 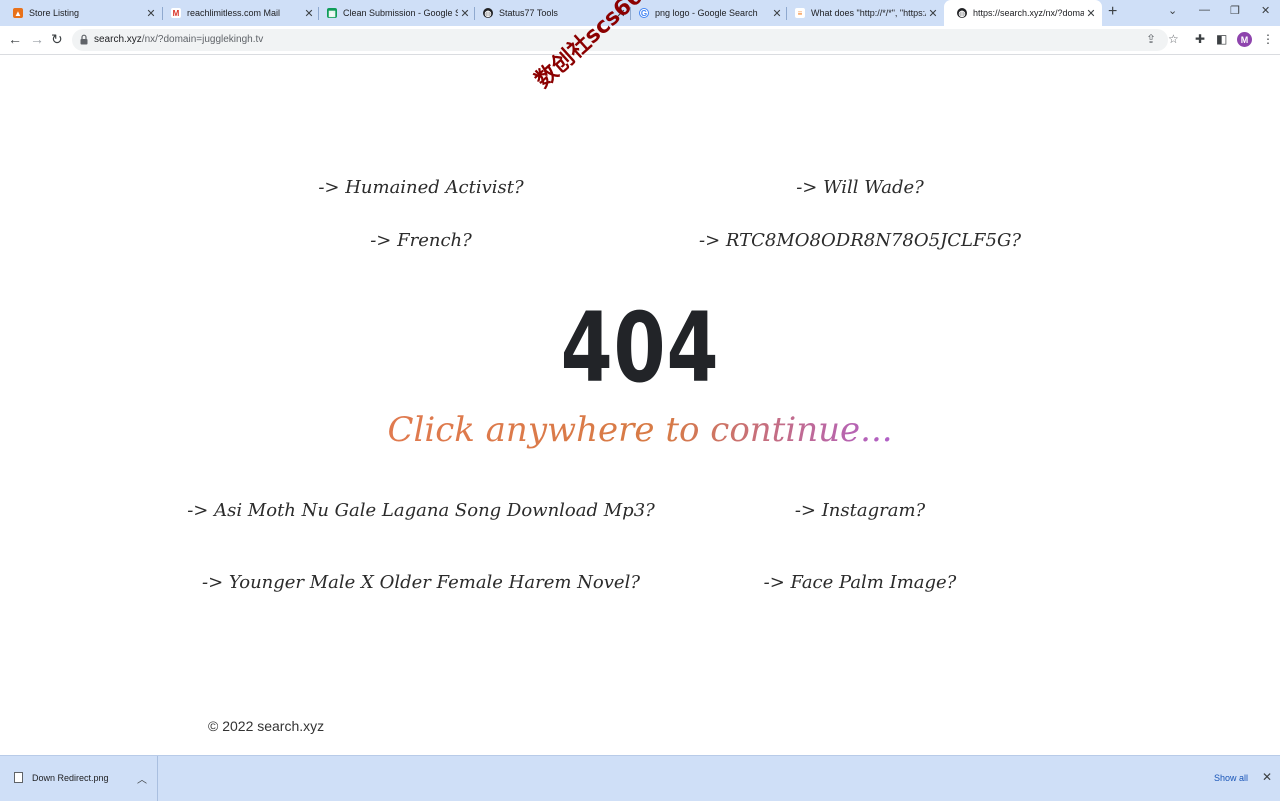 I want to click on tab-title: What does "http://*/*", "https://, so click(x=868, y=13).